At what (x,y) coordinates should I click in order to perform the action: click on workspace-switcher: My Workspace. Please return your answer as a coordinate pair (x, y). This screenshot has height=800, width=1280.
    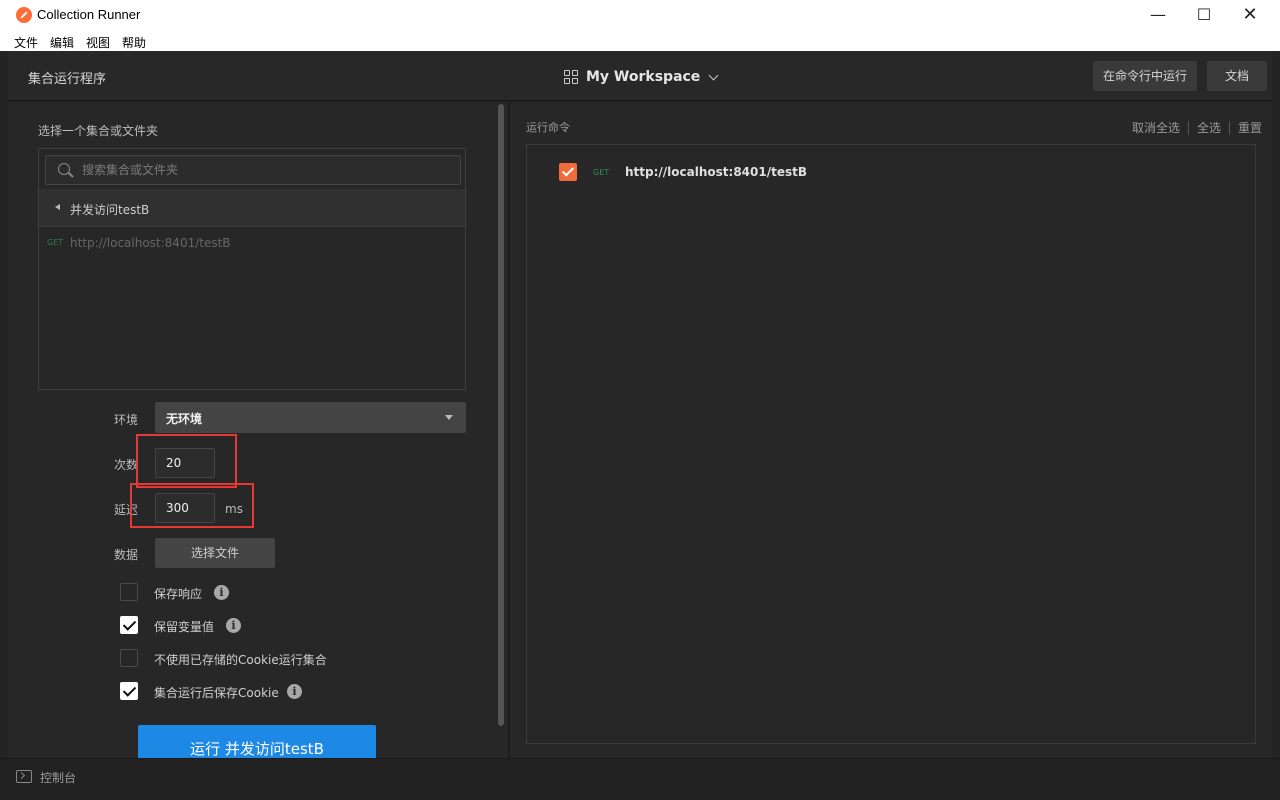
    Looking at the image, I should click on (641, 77).